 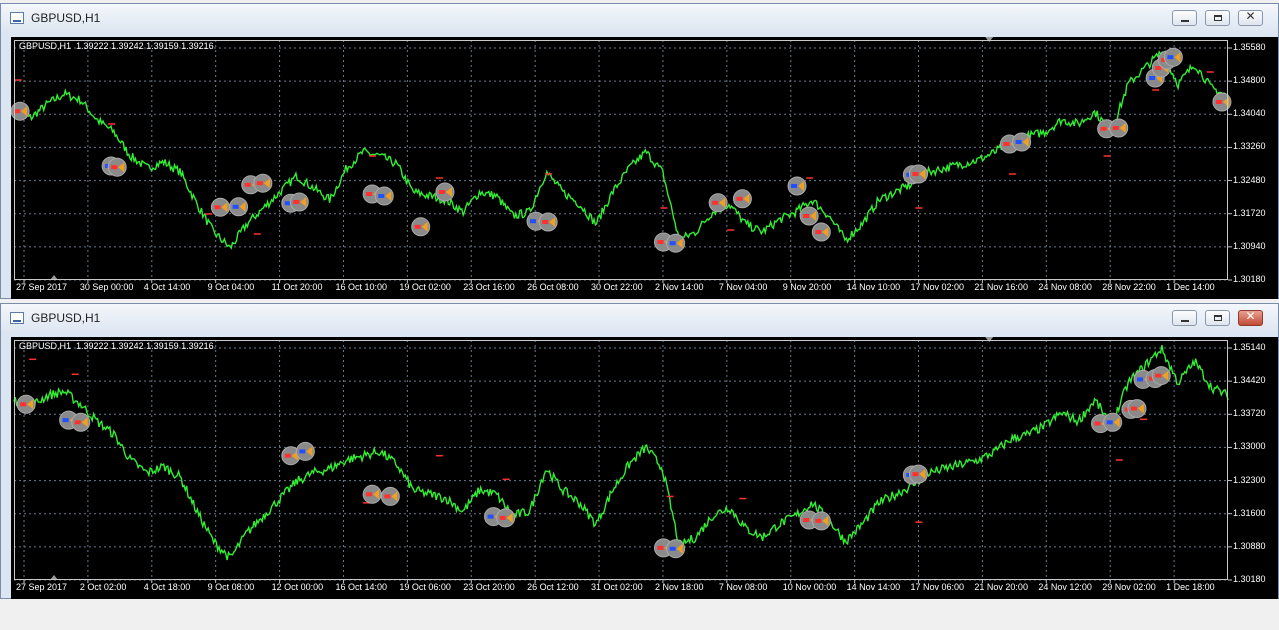 What do you see at coordinates (103, 587) in the screenshot?
I see `time-axis-label: 2 Oct 02:00` at bounding box center [103, 587].